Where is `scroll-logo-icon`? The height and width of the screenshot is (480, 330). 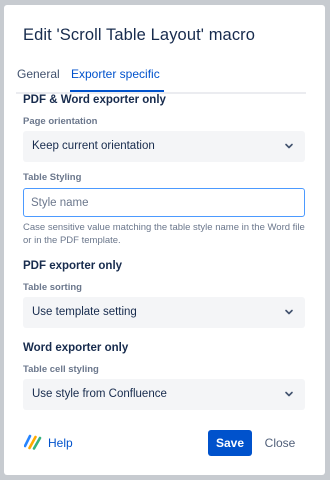 scroll-logo-icon is located at coordinates (33, 442).